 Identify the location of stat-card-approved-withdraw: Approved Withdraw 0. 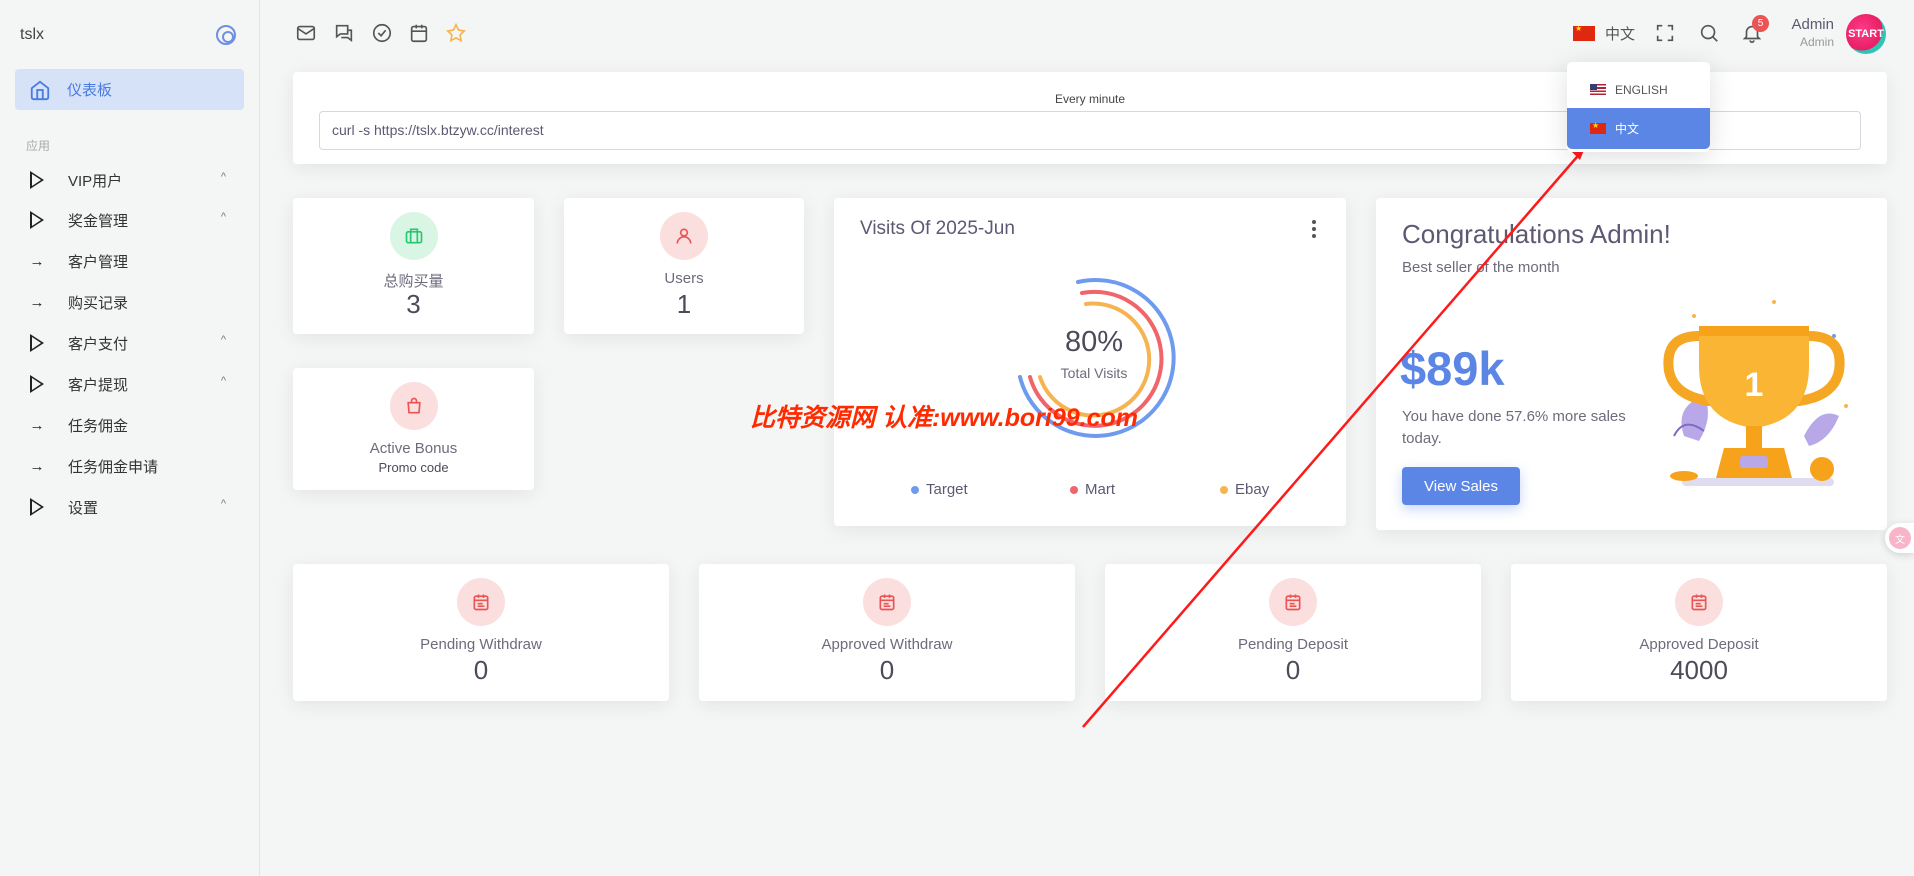
(887, 632).